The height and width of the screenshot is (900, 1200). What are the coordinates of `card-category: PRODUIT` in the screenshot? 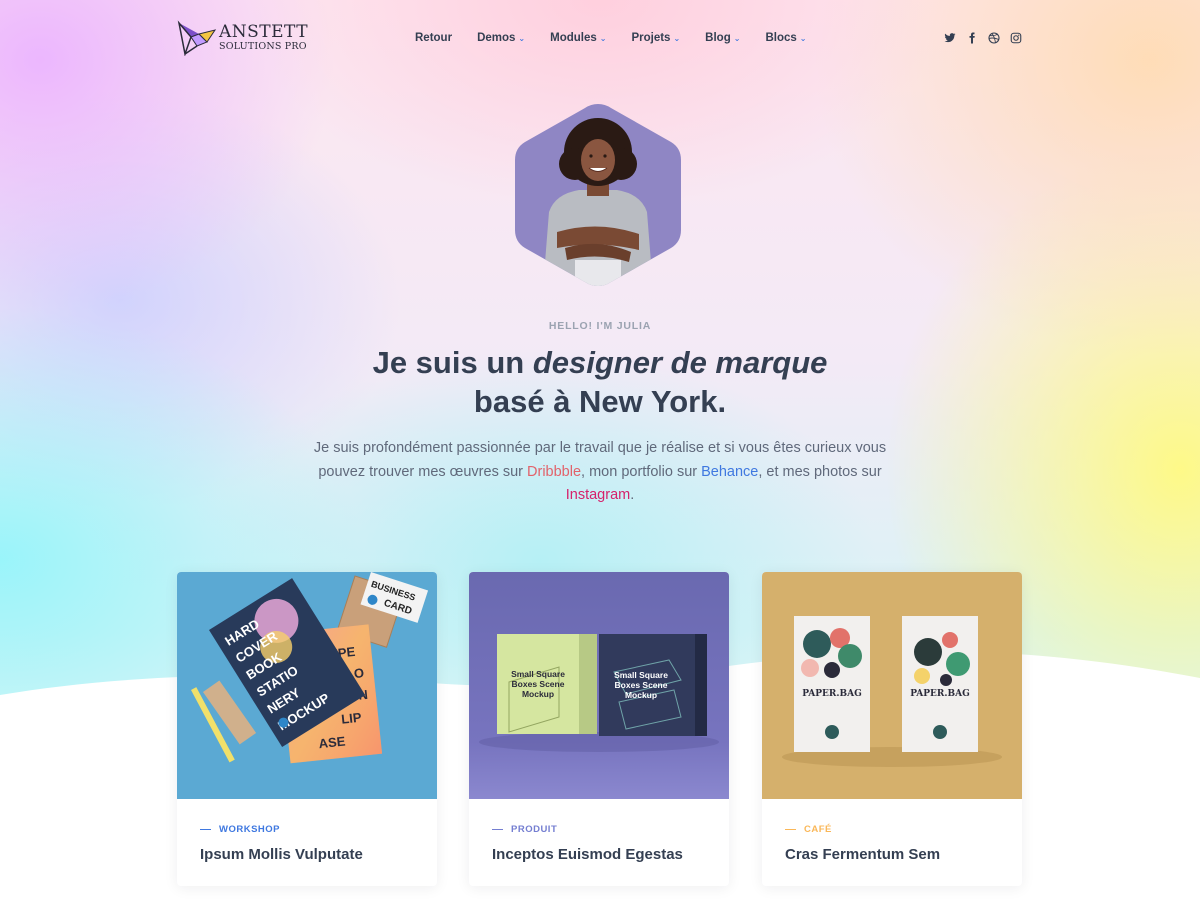 It's located at (524, 829).